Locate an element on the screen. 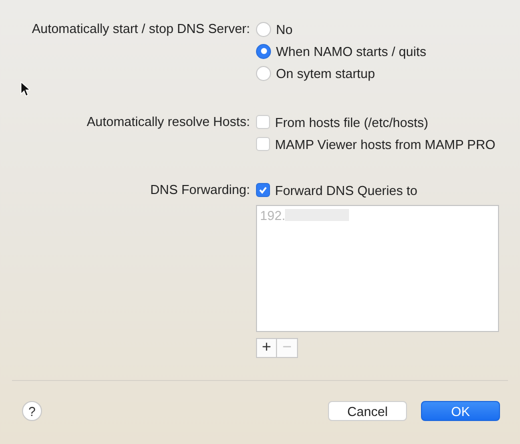 This screenshot has height=444, width=520. option-label: No is located at coordinates (284, 29).